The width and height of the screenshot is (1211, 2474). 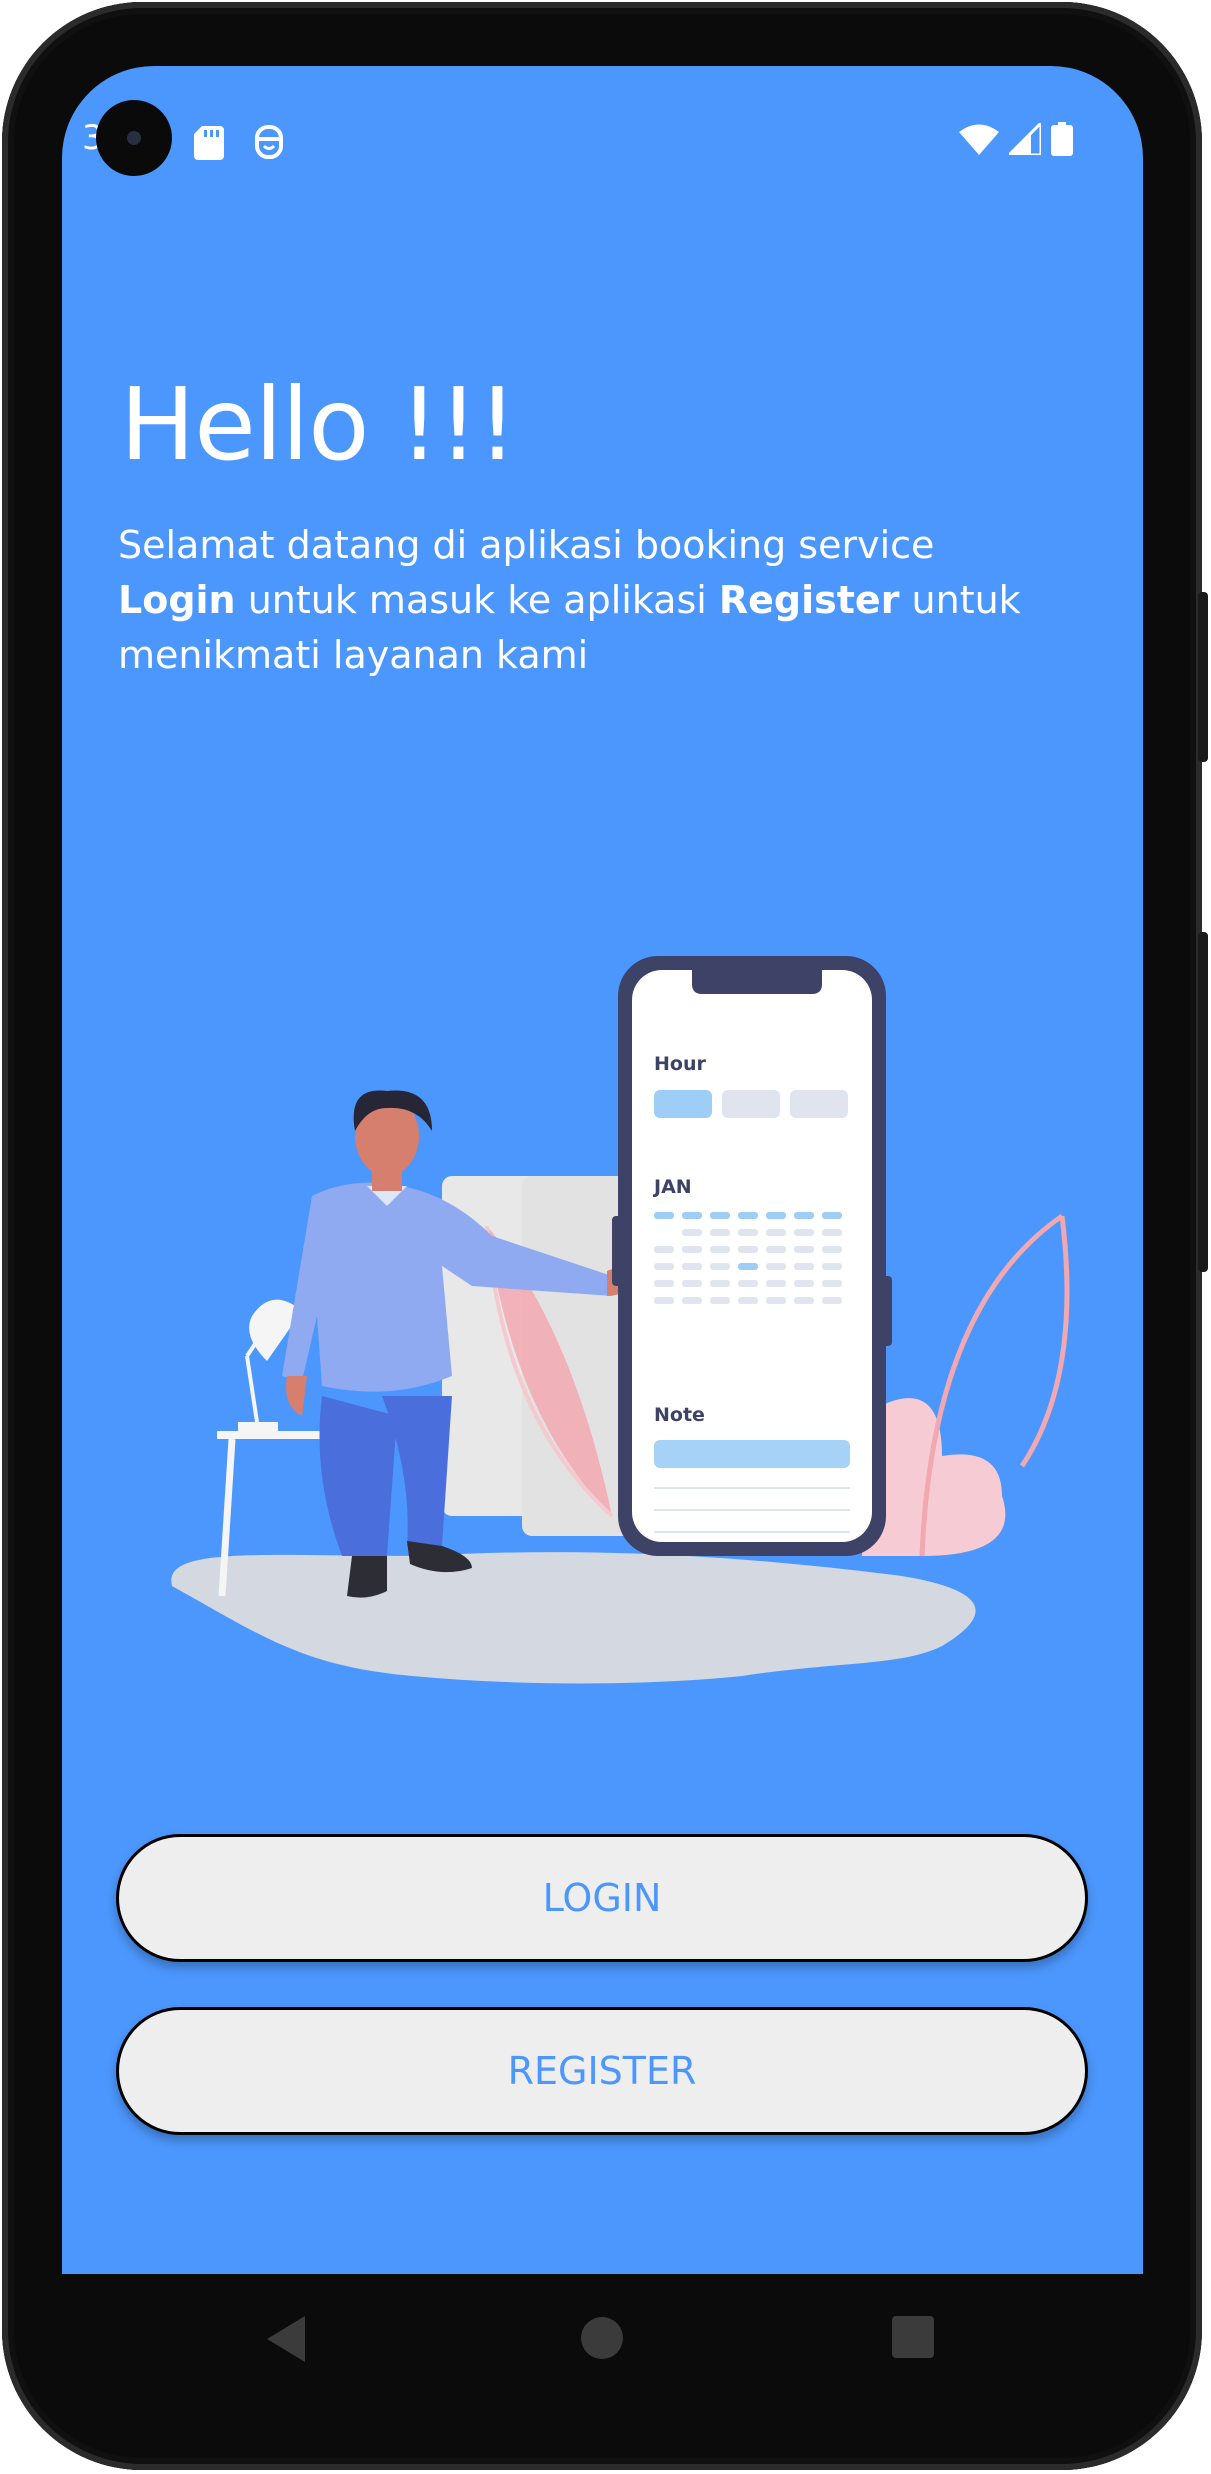 What do you see at coordinates (252, 1389) in the screenshot?
I see `lamp-arm` at bounding box center [252, 1389].